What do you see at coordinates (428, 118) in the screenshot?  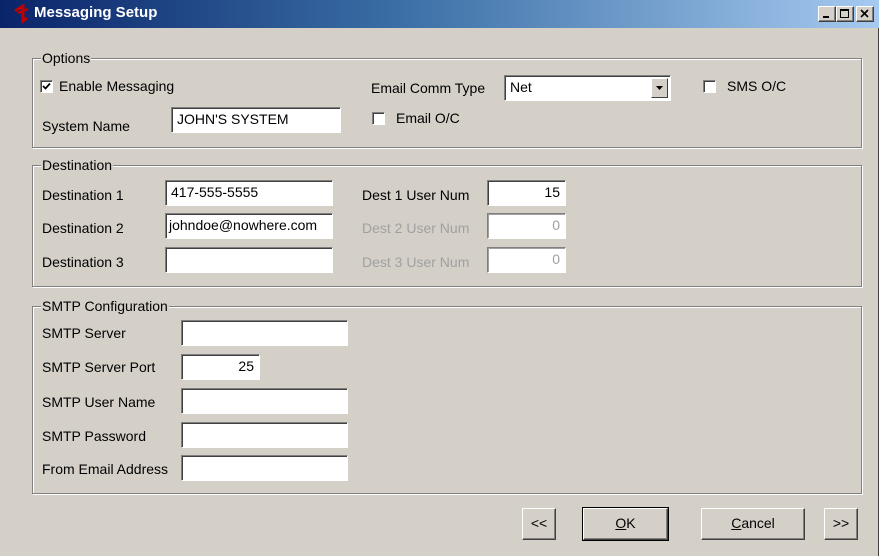 I see `email-oc-label: Email O/C` at bounding box center [428, 118].